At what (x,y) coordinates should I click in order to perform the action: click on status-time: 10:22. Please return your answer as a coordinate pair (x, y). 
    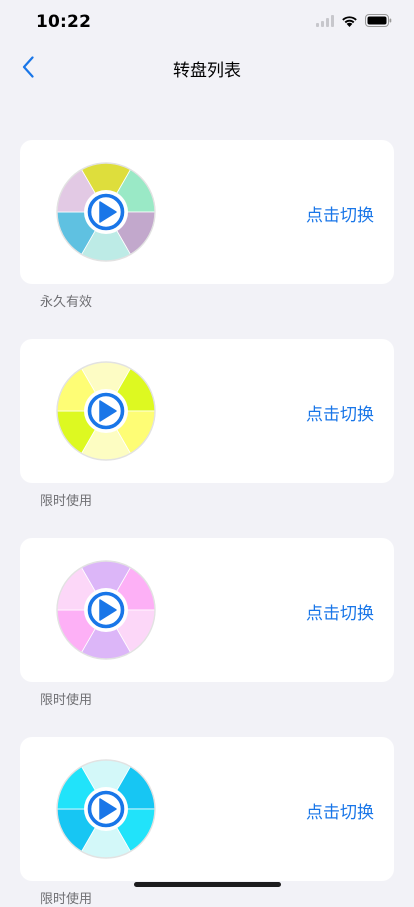
    Looking at the image, I should click on (64, 22).